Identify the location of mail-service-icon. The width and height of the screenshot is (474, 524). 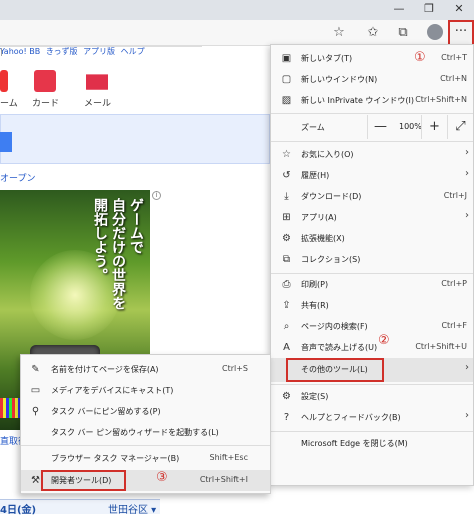
(97, 82).